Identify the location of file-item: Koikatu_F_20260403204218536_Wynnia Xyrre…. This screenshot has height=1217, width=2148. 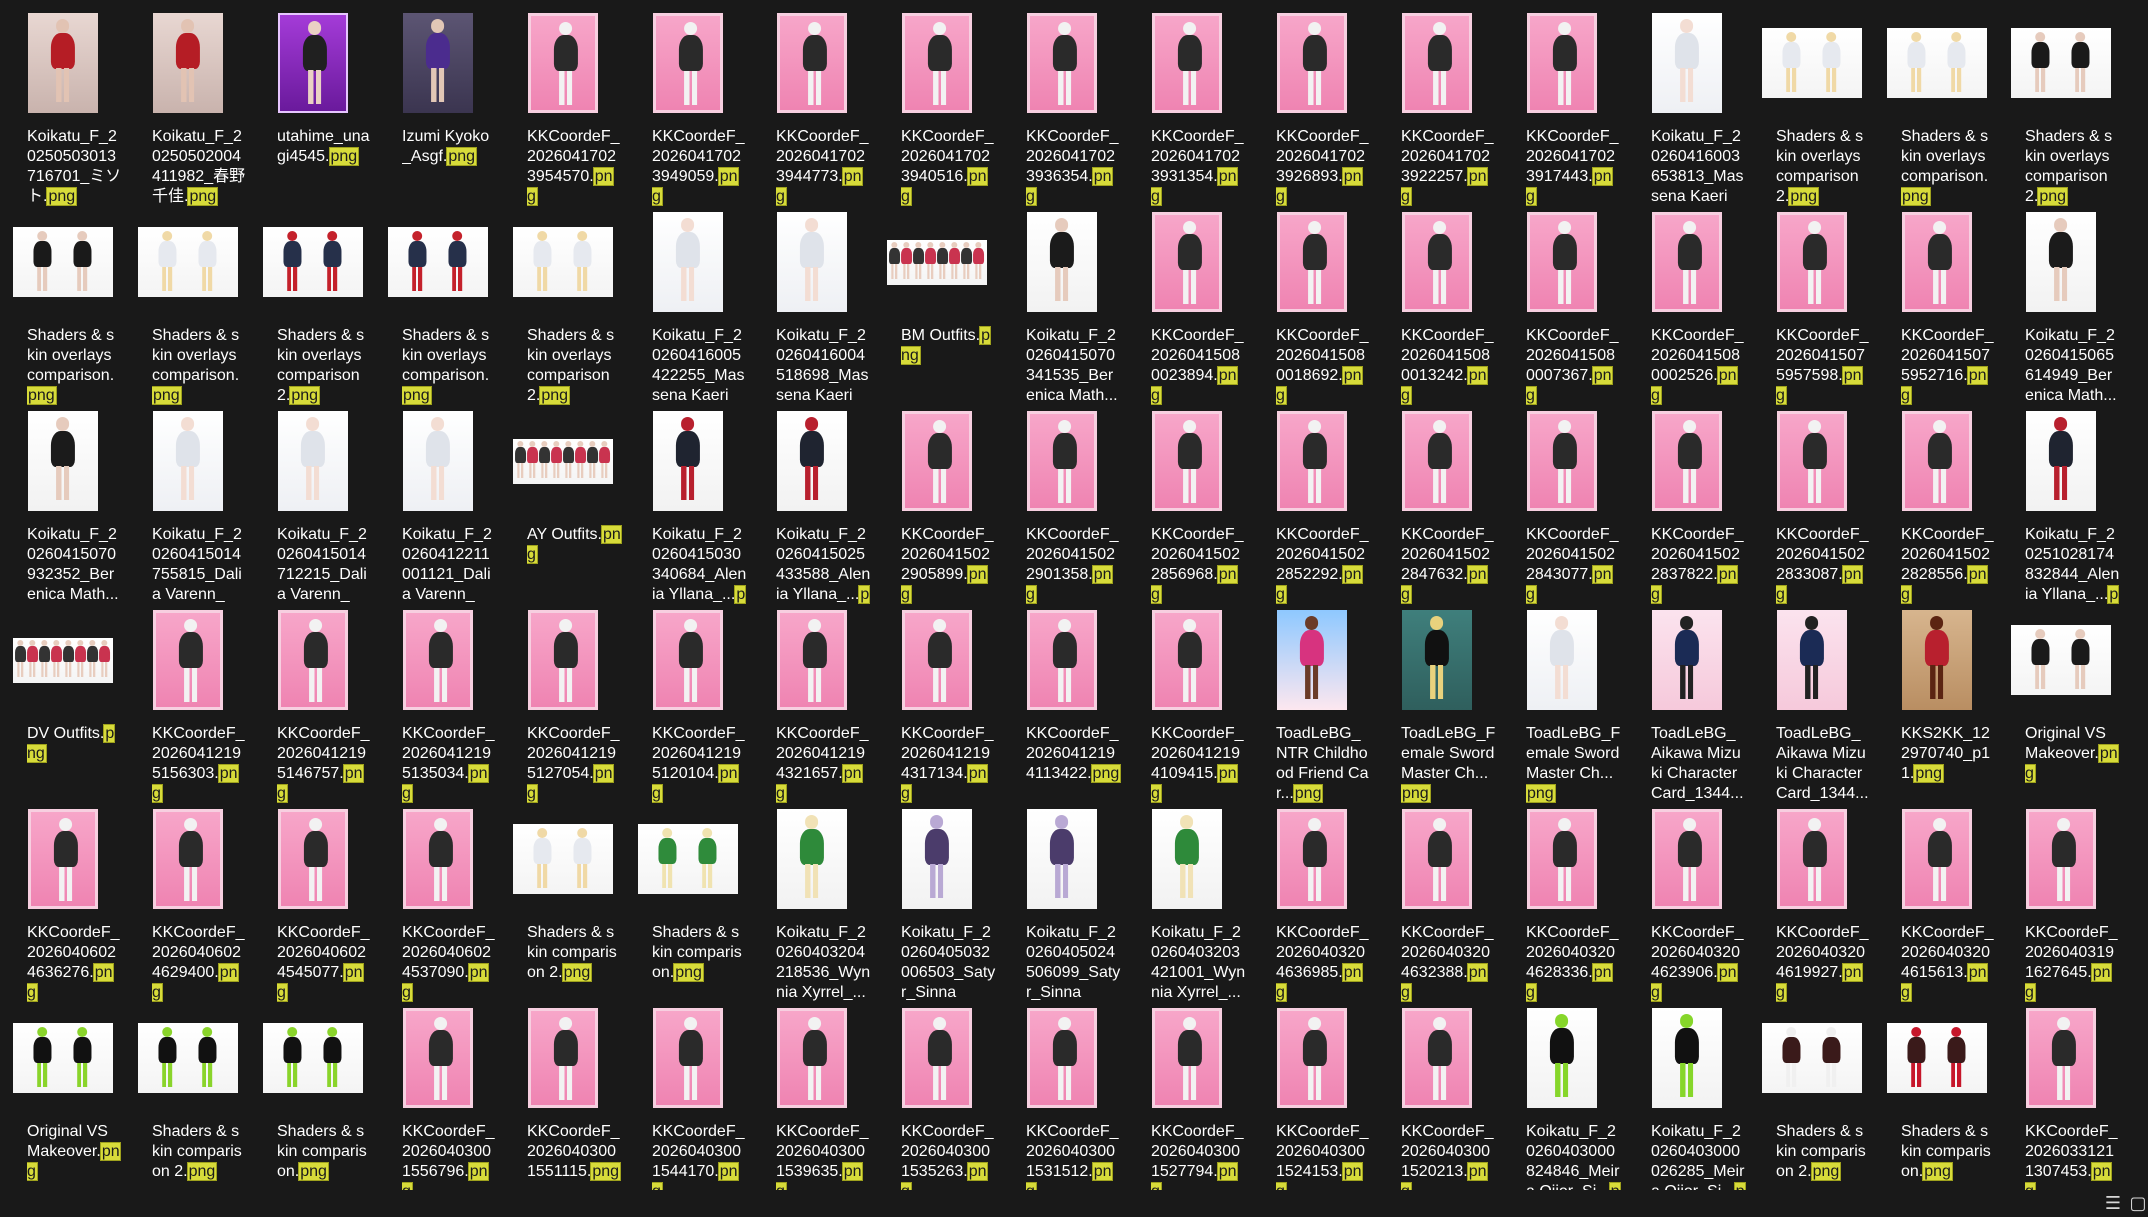
(811, 898).